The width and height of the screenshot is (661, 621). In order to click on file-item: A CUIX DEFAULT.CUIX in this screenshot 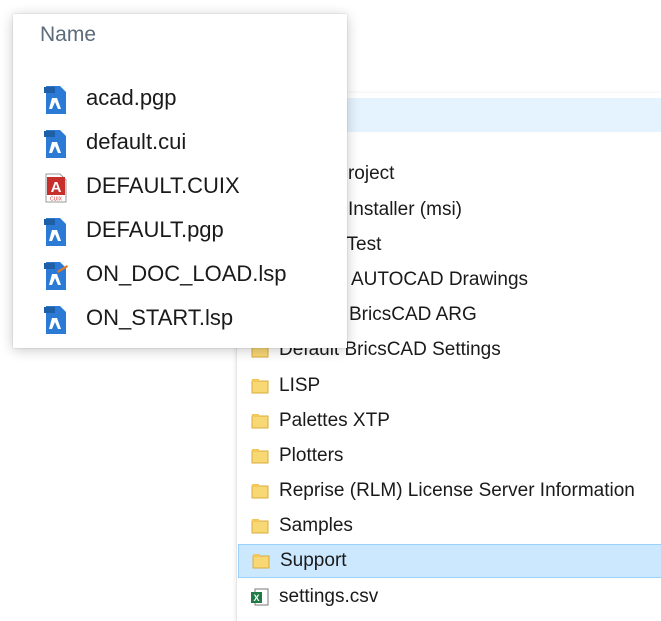, I will do `click(180, 187)`.